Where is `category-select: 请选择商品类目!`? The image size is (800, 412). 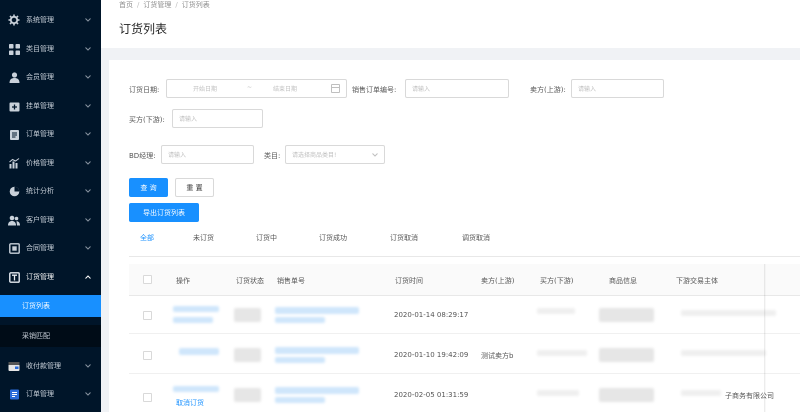 category-select: 请选择商品类目! is located at coordinates (335, 154).